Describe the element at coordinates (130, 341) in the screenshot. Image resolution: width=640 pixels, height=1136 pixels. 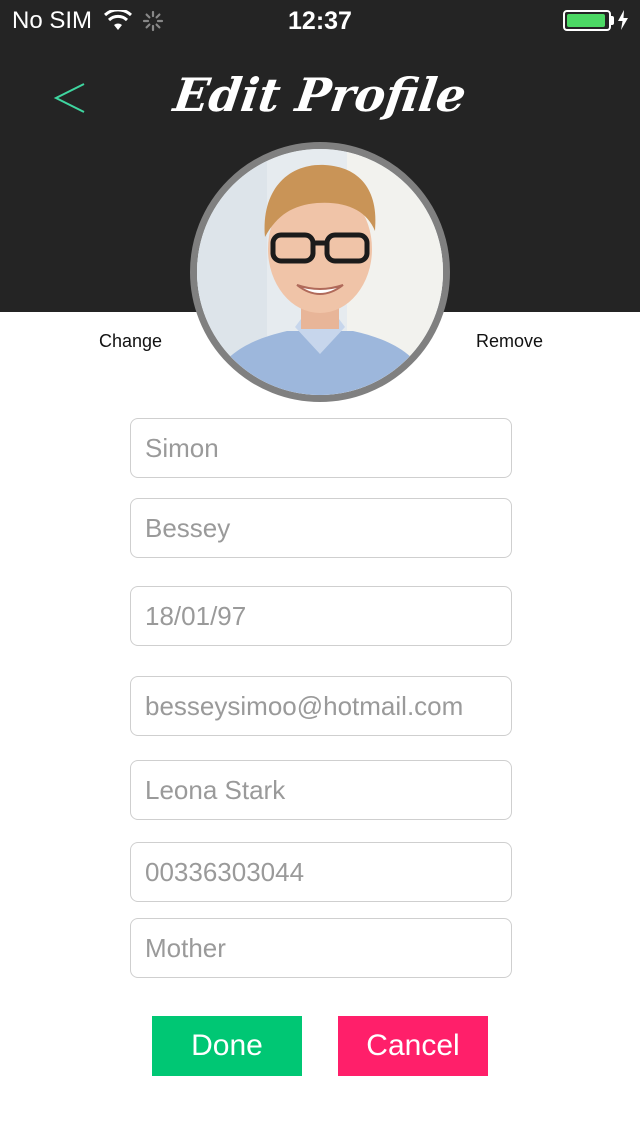
I see `change-photo-button: Change` at that location.